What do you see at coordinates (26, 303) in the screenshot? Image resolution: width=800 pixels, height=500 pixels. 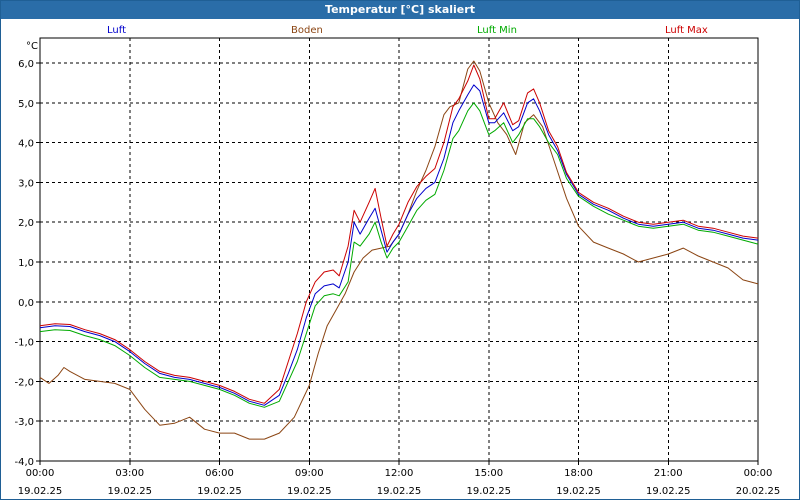 I see `y-tick-label: 0,0` at bounding box center [26, 303].